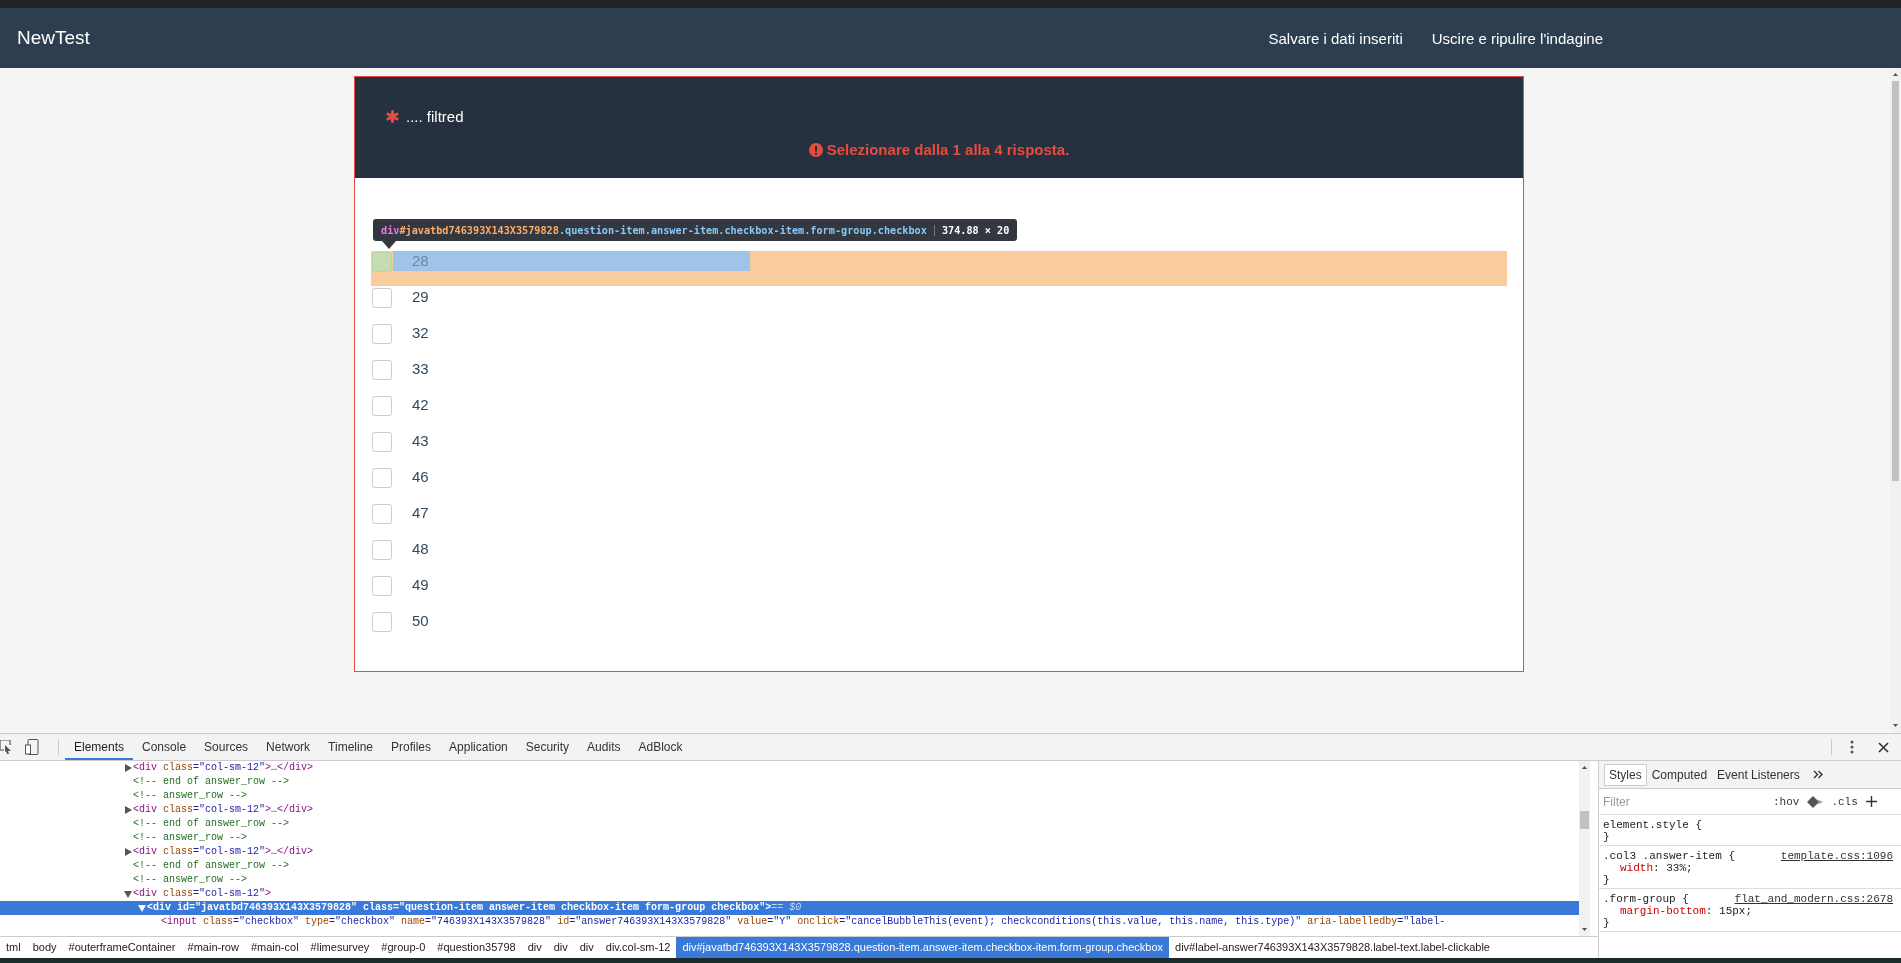 Image resolution: width=1901 pixels, height=963 pixels. Describe the element at coordinates (1836, 856) in the screenshot. I see `stylesheet-link: template.css:1096` at that location.